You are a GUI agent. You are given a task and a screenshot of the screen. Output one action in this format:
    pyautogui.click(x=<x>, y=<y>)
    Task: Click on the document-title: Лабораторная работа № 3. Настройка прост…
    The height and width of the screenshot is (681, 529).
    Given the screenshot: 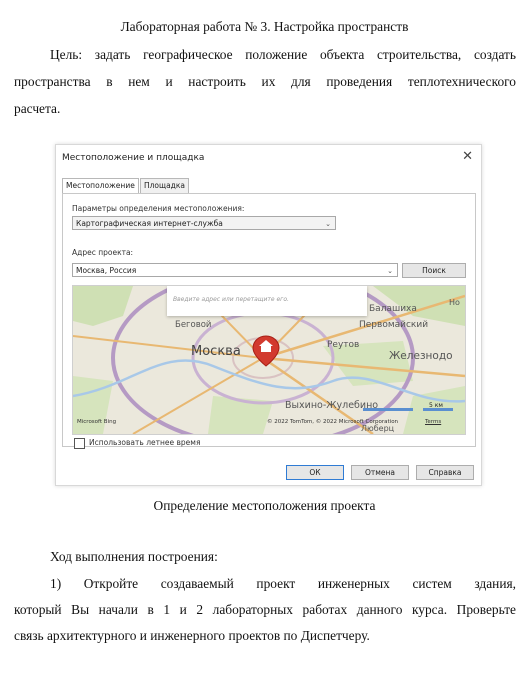 What is the action you would take?
    pyautogui.click(x=264, y=26)
    